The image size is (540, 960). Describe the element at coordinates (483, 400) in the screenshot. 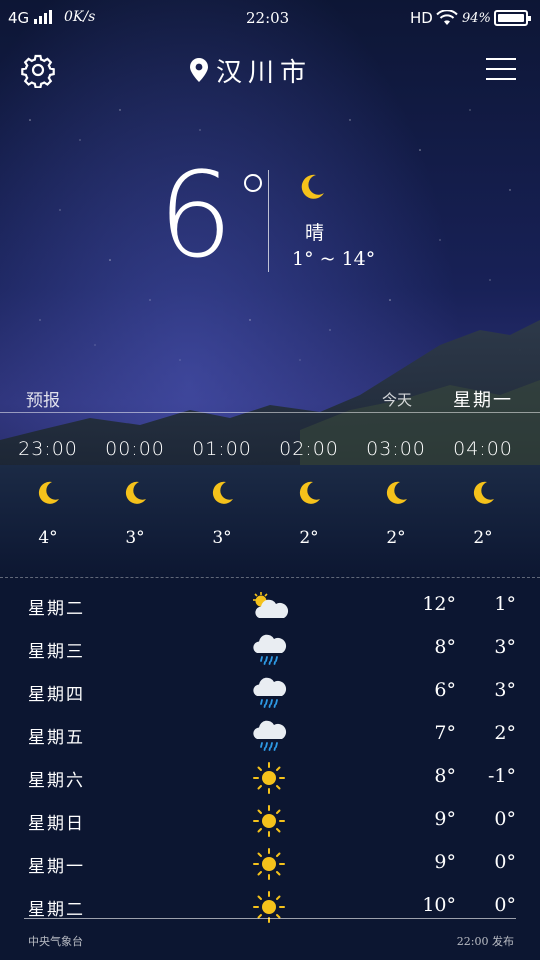

I see `forecast-weekday: 星期一` at that location.